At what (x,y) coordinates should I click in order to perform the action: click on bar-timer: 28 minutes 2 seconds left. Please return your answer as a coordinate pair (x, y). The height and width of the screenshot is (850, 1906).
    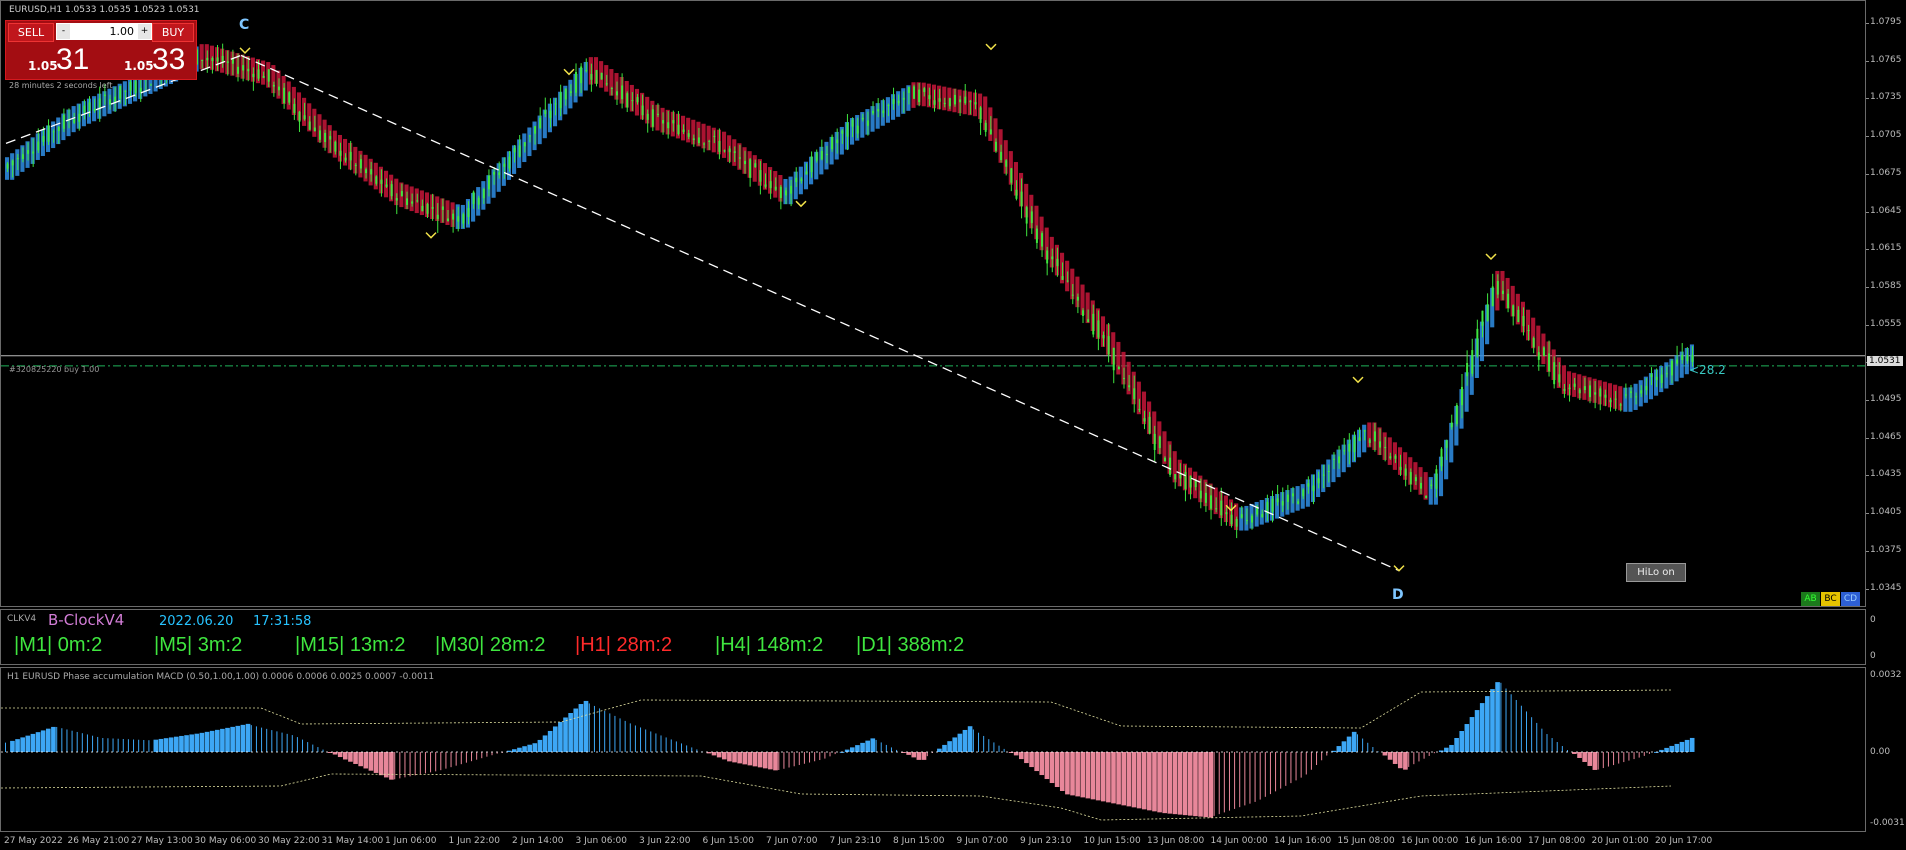
    Looking at the image, I should click on (61, 85).